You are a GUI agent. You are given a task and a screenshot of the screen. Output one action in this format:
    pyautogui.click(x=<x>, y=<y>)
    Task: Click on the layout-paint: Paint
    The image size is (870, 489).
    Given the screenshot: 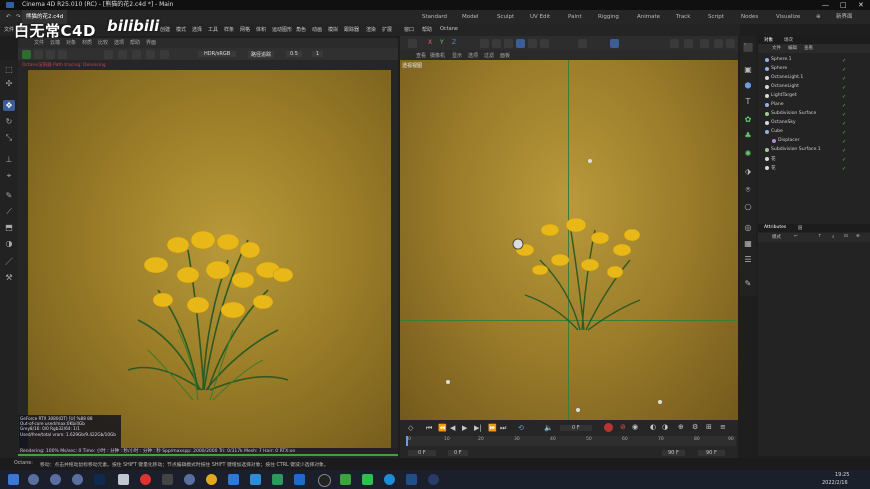 What is the action you would take?
    pyautogui.click(x=575, y=17)
    